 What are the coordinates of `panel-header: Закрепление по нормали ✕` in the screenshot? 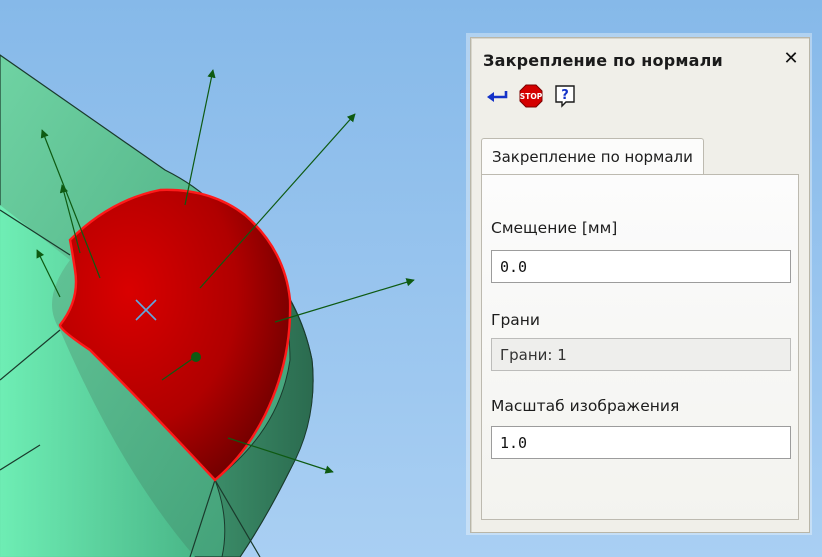 It's located at (640, 60).